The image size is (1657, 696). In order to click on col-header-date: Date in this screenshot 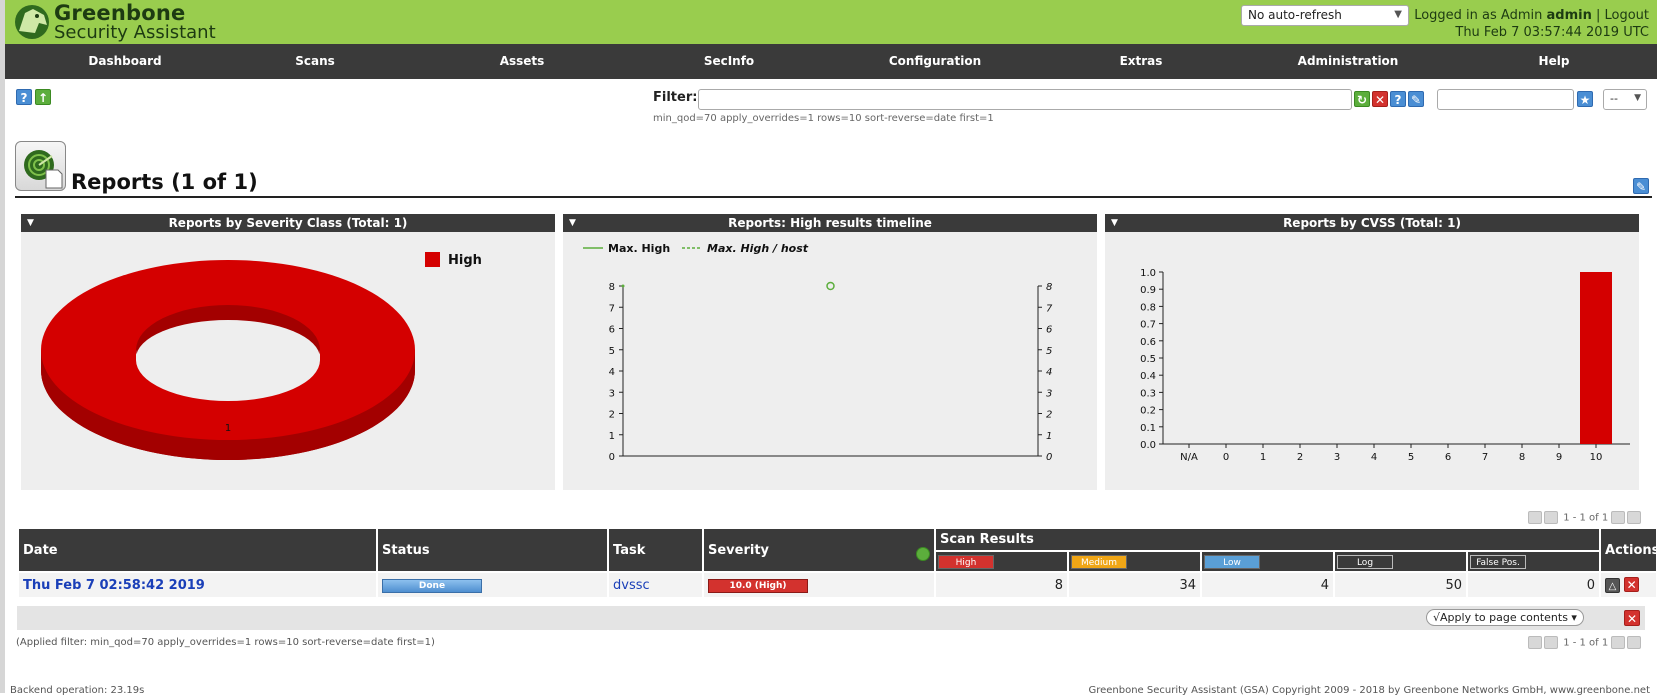, I will do `click(197, 550)`.